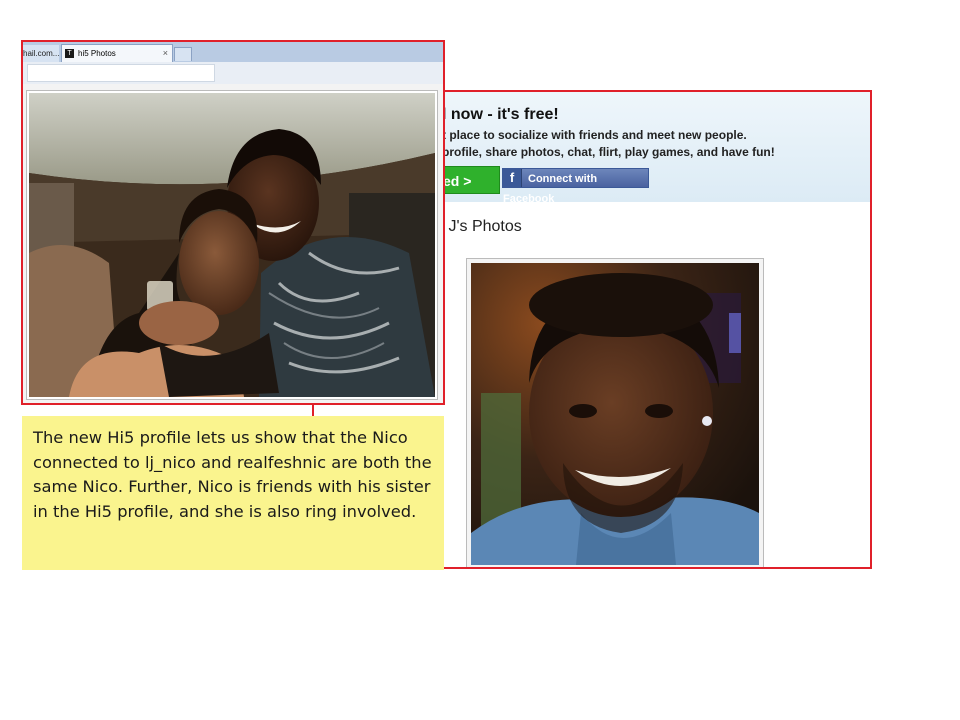 This screenshot has width=960, height=720. Describe the element at coordinates (97, 53) in the screenshot. I see `tab-hi5-photos-label: hi5 Photos` at that location.